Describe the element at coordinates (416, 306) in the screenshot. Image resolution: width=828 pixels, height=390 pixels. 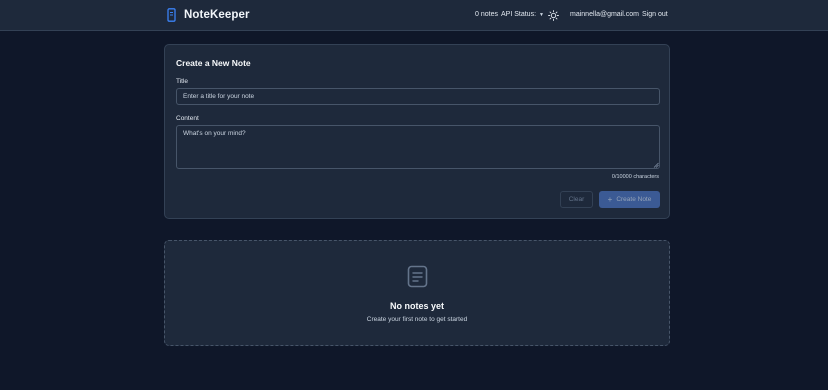
I see `empty-state-title: No notes yet` at that location.